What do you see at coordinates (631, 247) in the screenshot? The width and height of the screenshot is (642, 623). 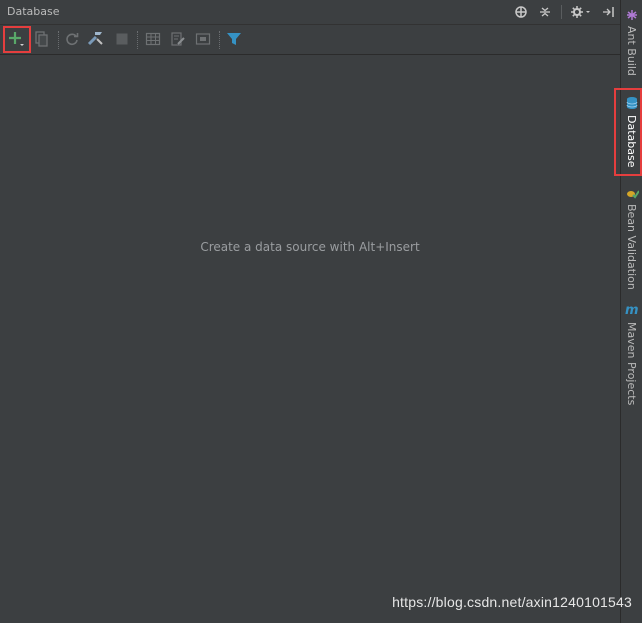 I see `tab-label: Bean Validation` at bounding box center [631, 247].